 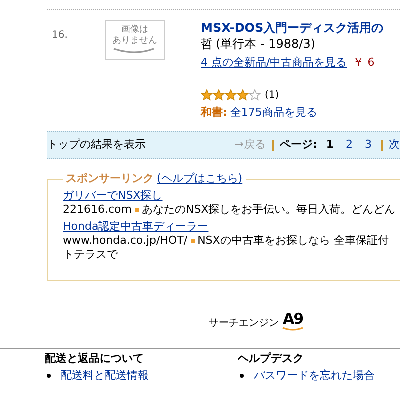 I want to click on footer-heading: ヘルプデスク, so click(x=271, y=359).